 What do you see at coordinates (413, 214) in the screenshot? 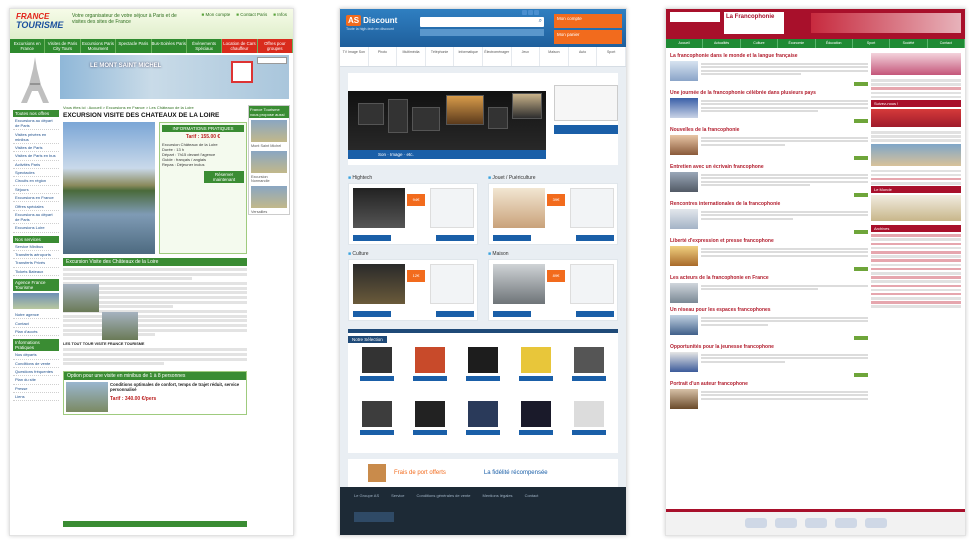
I see `product-card: 94€` at bounding box center [413, 214].